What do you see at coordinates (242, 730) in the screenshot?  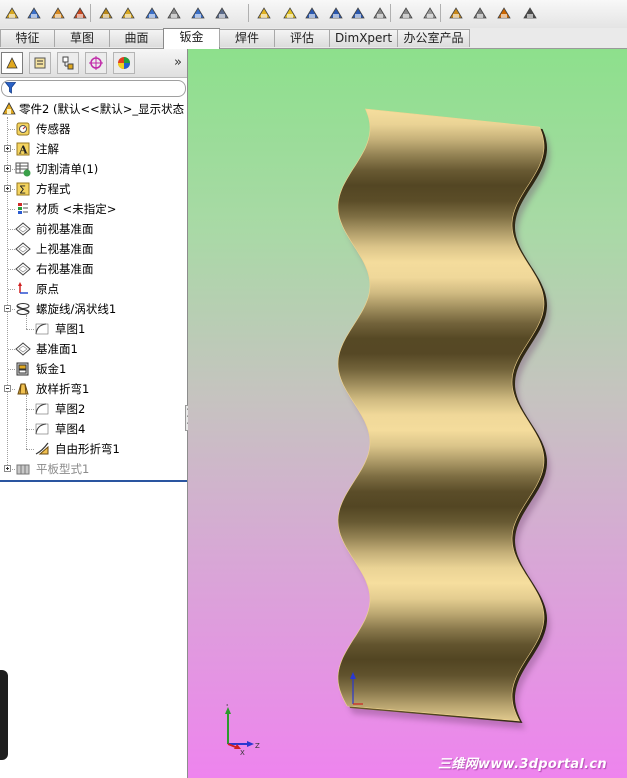 I see `coordinate-triad: Y Z X` at bounding box center [242, 730].